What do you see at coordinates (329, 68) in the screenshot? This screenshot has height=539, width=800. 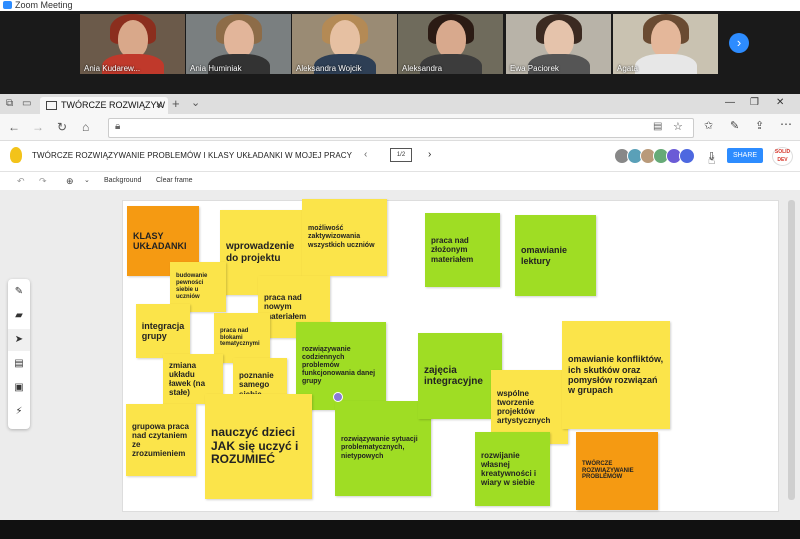 I see `participant-name: Aleksandra Wojcik` at bounding box center [329, 68].